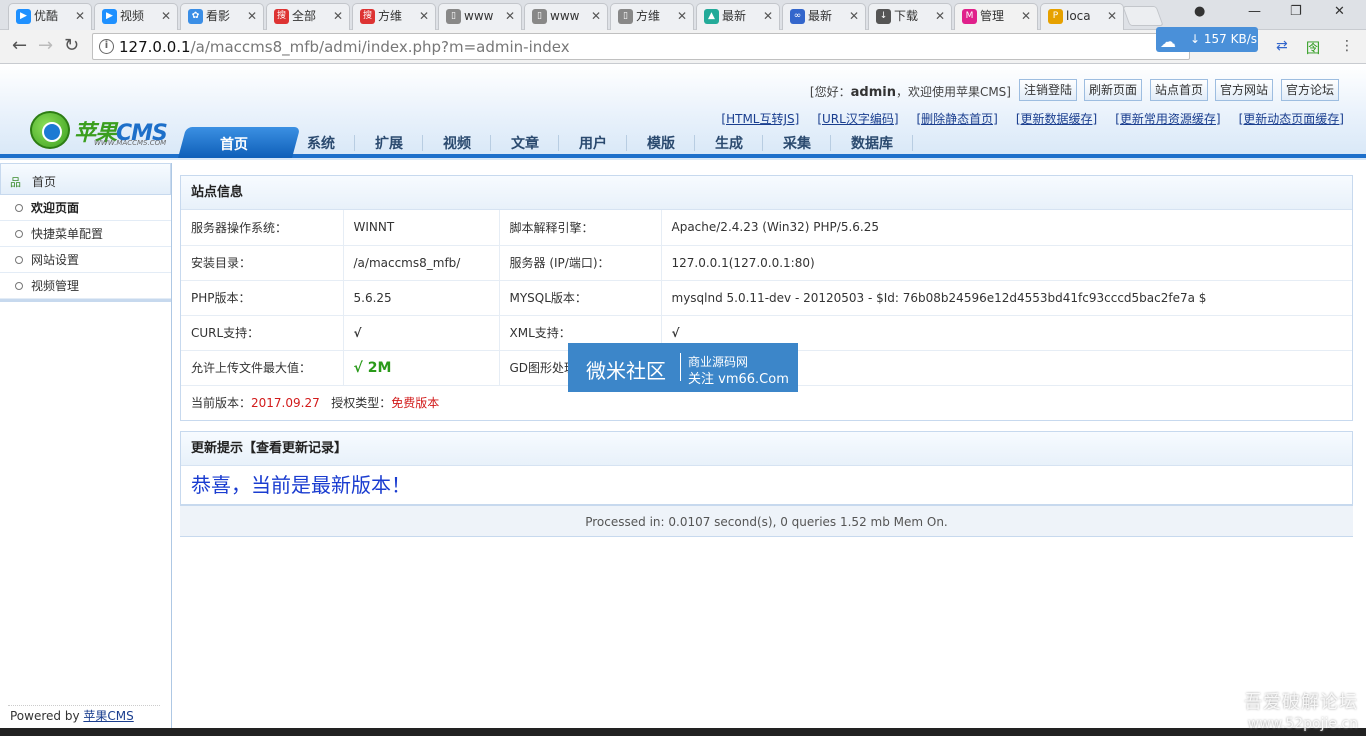 Image resolution: width=1366 pixels, height=736 pixels. I want to click on forward-icon: →, so click(45, 45).